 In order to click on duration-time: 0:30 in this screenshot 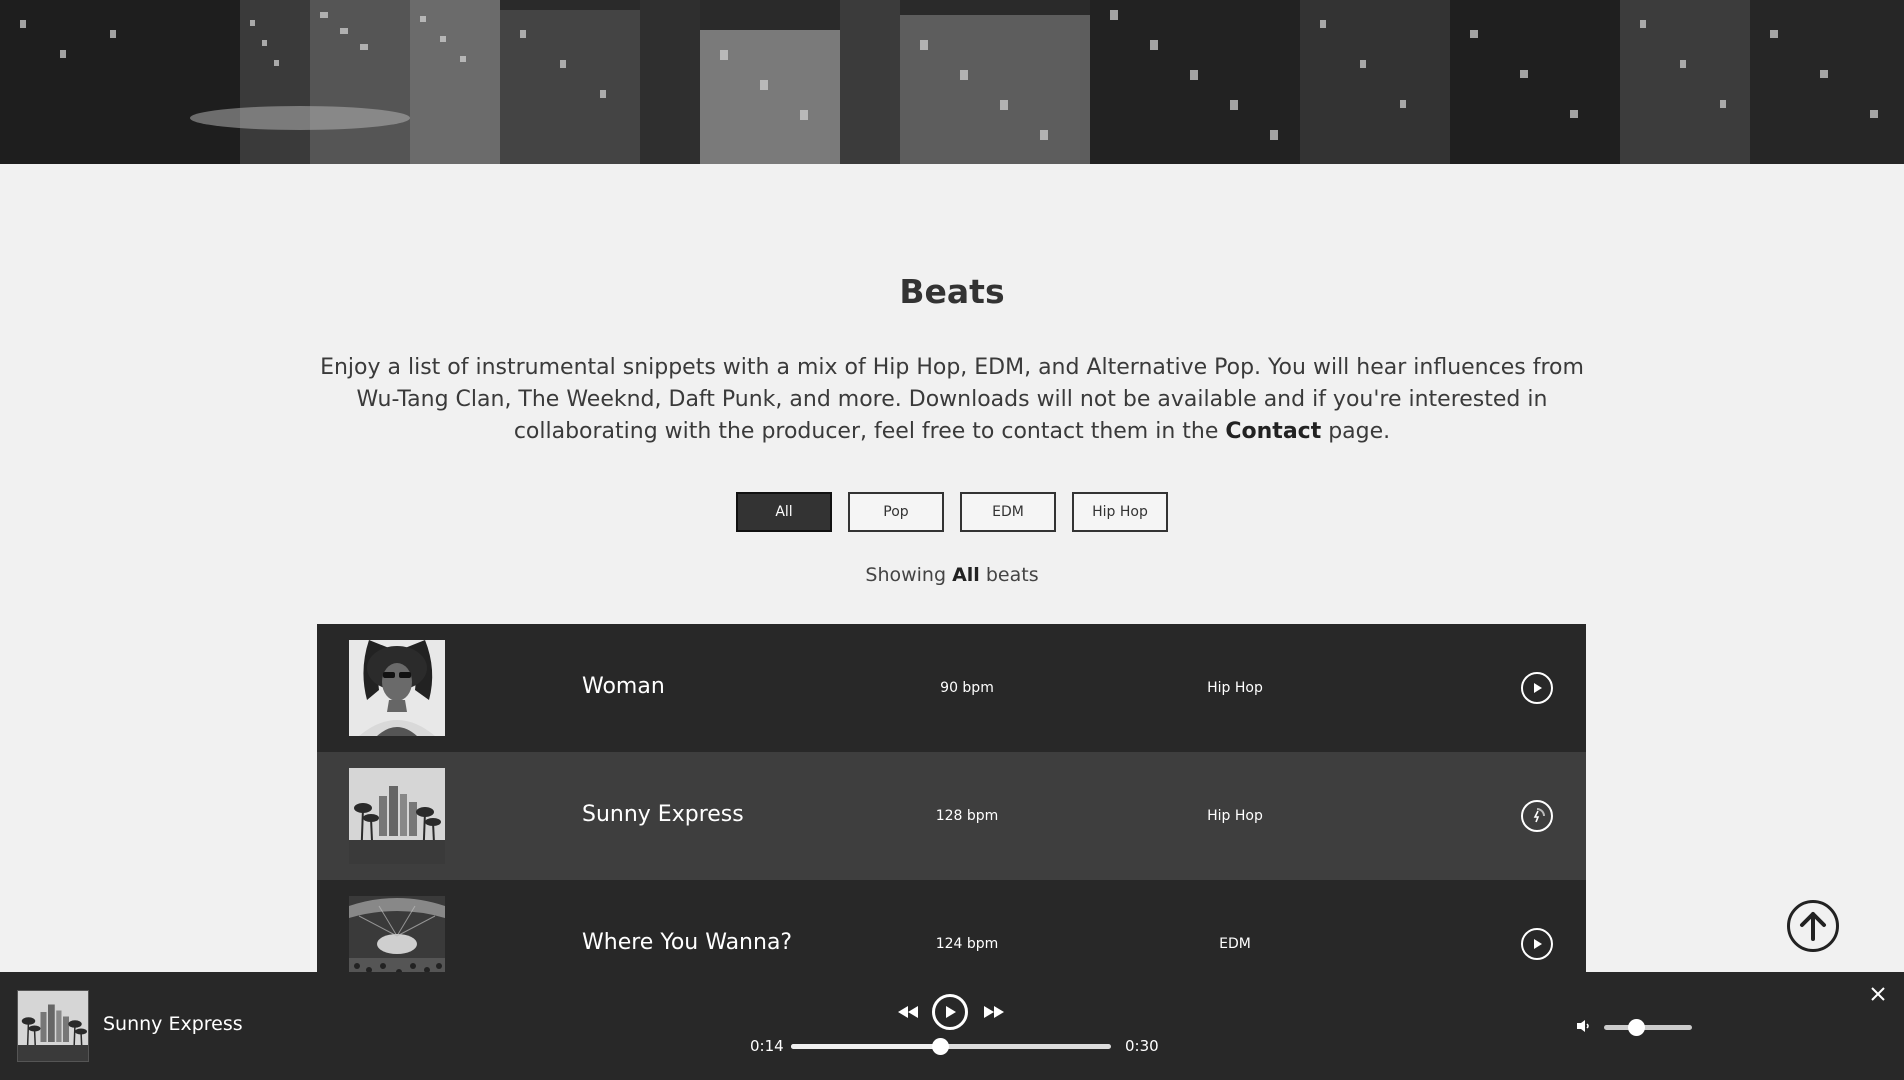, I will do `click(1142, 1046)`.